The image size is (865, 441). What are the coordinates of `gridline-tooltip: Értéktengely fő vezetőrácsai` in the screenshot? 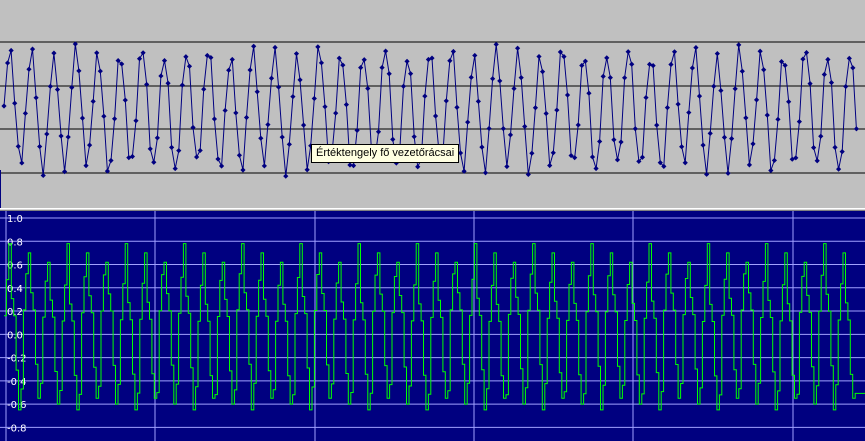 It's located at (385, 153).